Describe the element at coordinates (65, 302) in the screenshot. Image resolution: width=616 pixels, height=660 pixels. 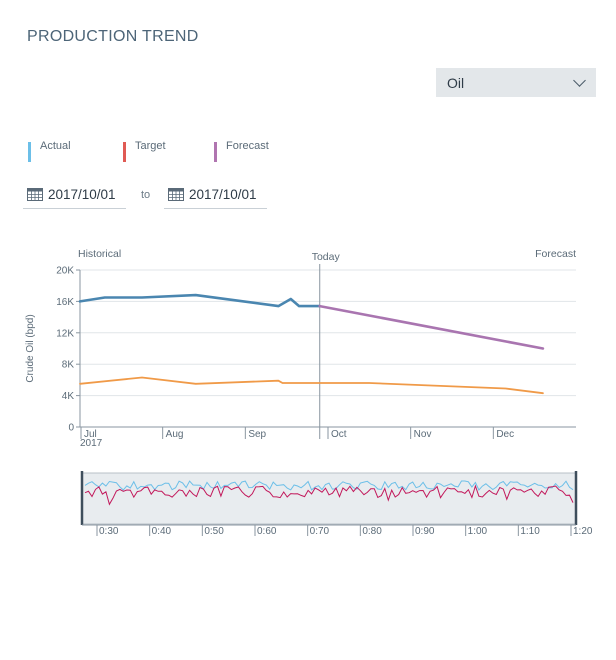
I see `y-tick-label: 16K` at that location.